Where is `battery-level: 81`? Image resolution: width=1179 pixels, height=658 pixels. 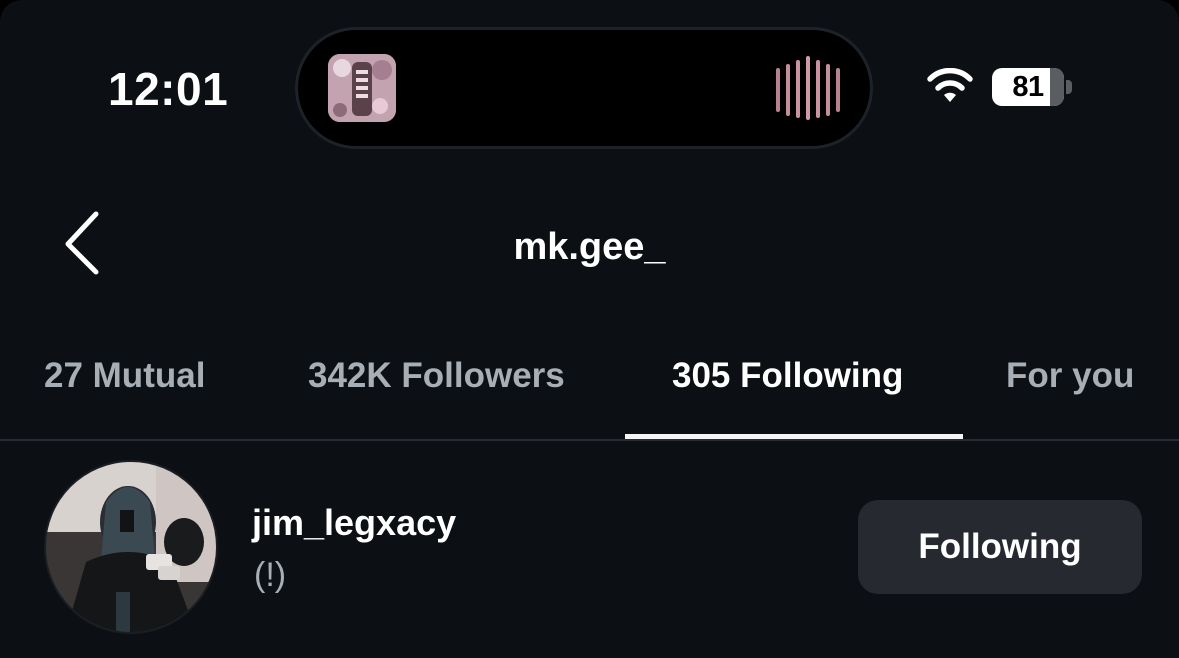 battery-level: 81 is located at coordinates (1028, 87).